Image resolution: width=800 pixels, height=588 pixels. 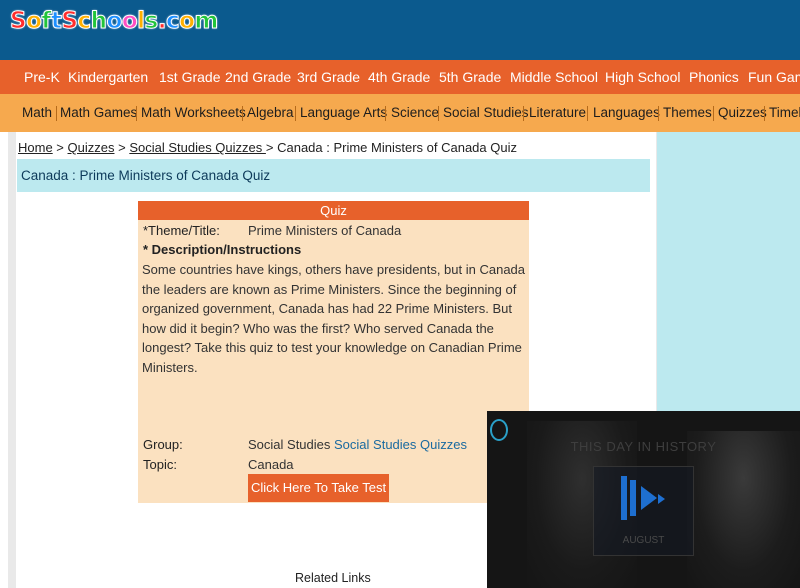 I want to click on nav-item-algebra: Algebra, so click(x=270, y=113).